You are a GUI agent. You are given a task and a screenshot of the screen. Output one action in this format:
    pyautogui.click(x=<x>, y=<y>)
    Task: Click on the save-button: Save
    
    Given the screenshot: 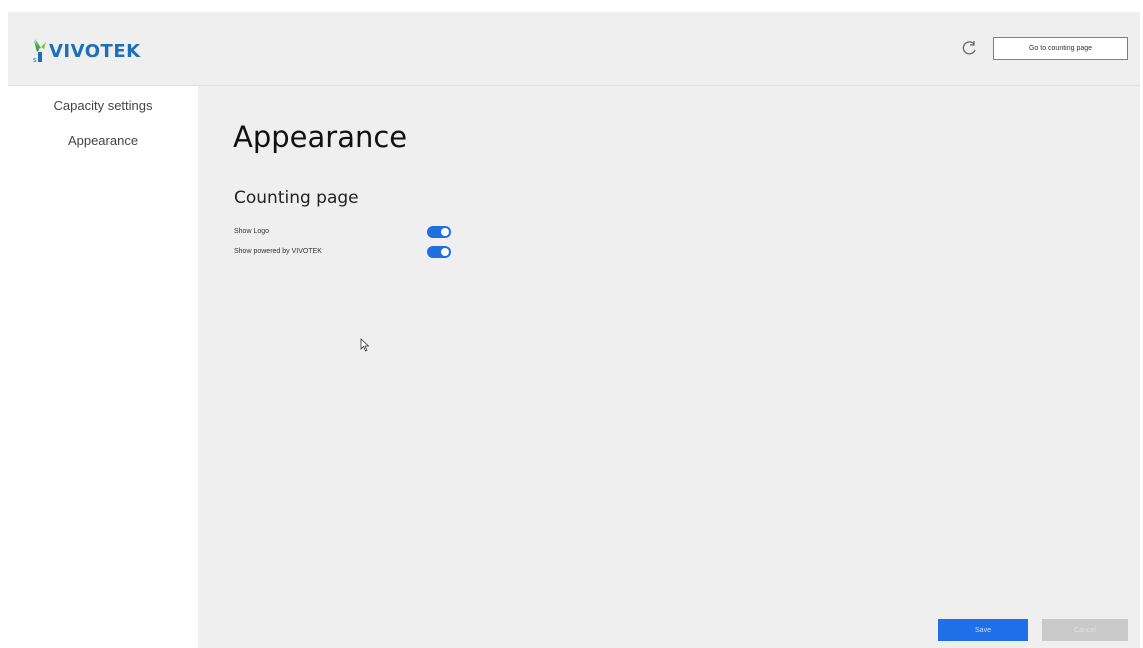 What is the action you would take?
    pyautogui.click(x=983, y=630)
    